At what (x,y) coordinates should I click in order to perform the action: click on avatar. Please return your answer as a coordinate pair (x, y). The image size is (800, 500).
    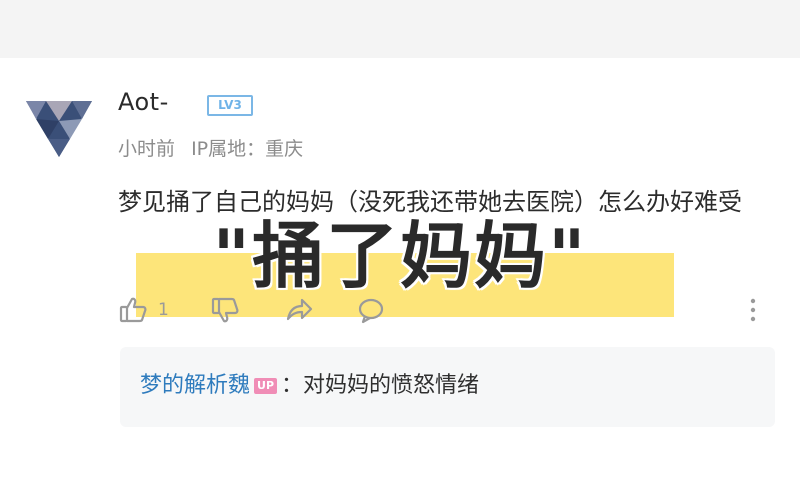
    Looking at the image, I should click on (59, 128).